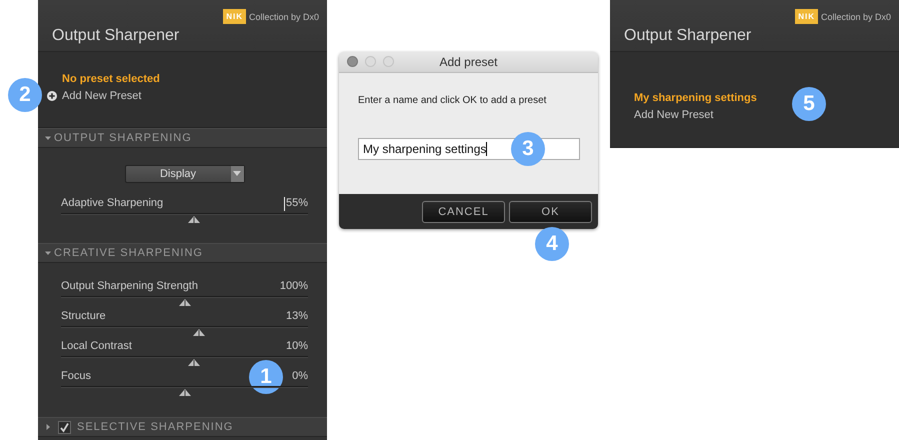 The image size is (899, 440). Describe the element at coordinates (83, 317) in the screenshot. I see `slider-label: Structure` at that location.